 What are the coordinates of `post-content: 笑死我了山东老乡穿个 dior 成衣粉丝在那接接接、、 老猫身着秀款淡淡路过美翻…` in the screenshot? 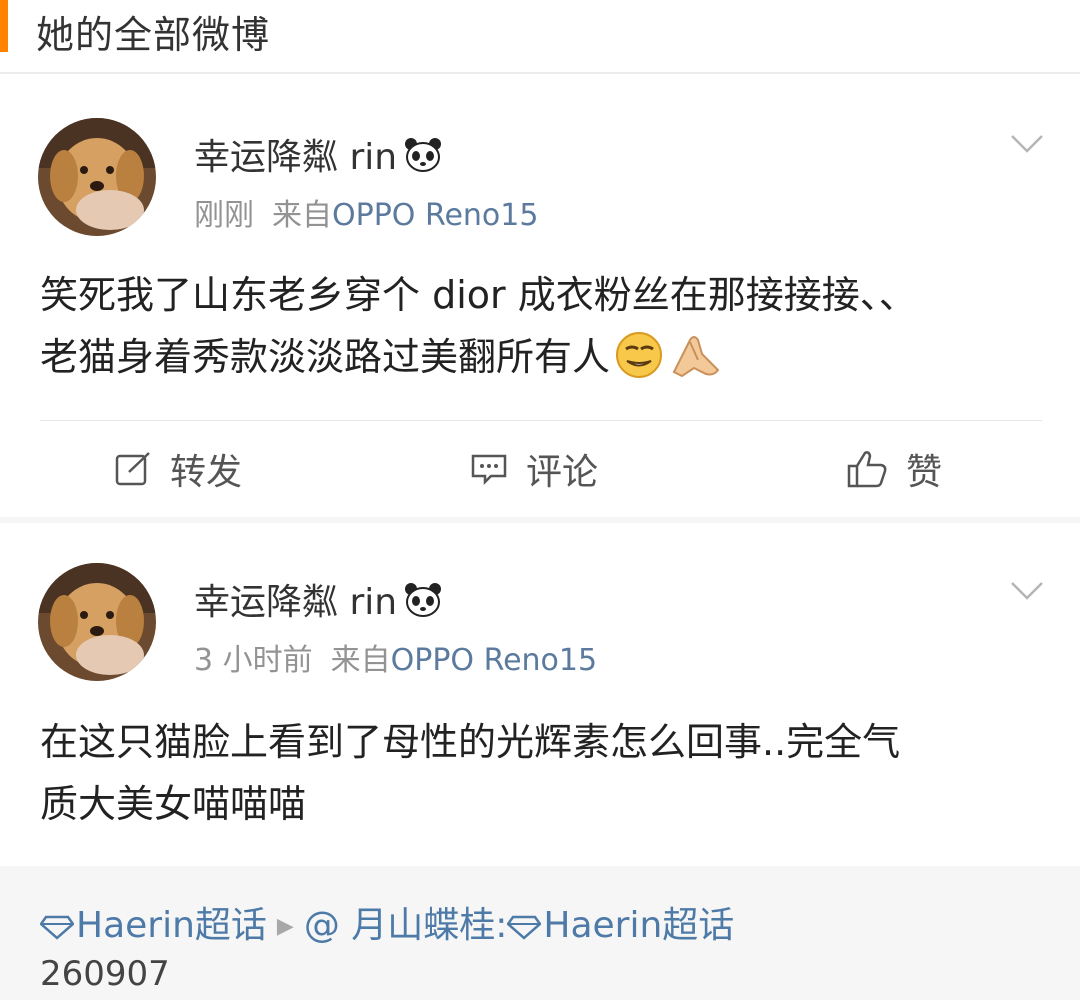 It's located at (545, 331).